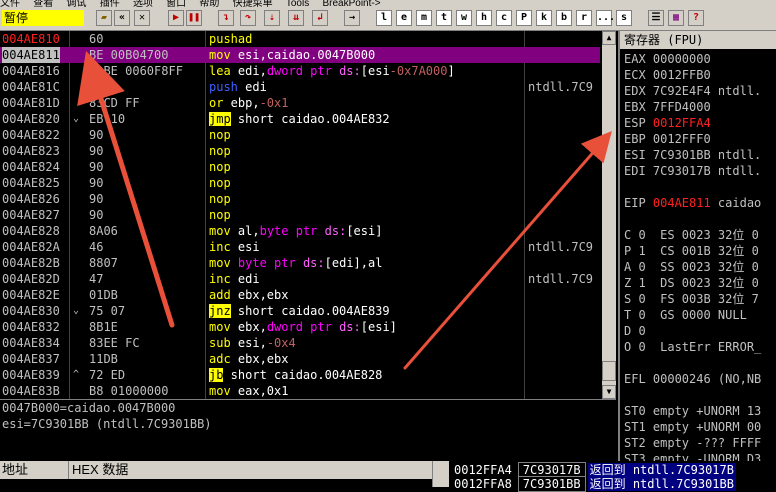  What do you see at coordinates (692, 155) in the screenshot?
I see `register-line: ESI 7C9301BB ntdll.` at bounding box center [692, 155].